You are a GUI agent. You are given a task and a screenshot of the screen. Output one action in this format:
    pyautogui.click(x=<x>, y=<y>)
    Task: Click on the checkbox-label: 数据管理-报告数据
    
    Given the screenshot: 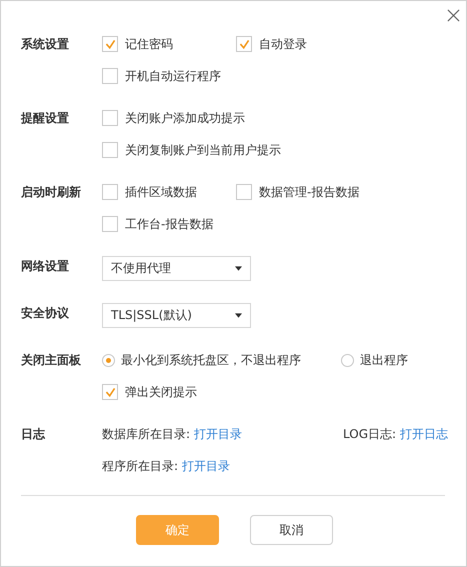 What is the action you would take?
    pyautogui.click(x=309, y=192)
    